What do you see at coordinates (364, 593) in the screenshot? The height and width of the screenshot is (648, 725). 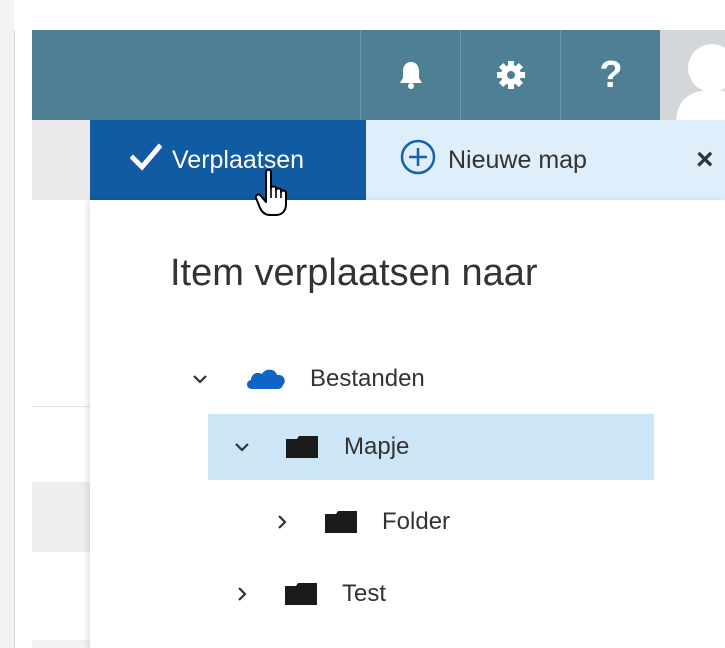 I see `tree-item-label: Test` at bounding box center [364, 593].